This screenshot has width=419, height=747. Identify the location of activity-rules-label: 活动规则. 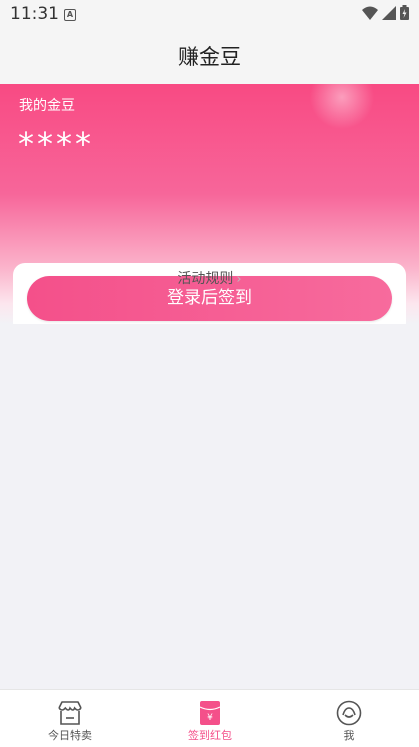
(205, 279).